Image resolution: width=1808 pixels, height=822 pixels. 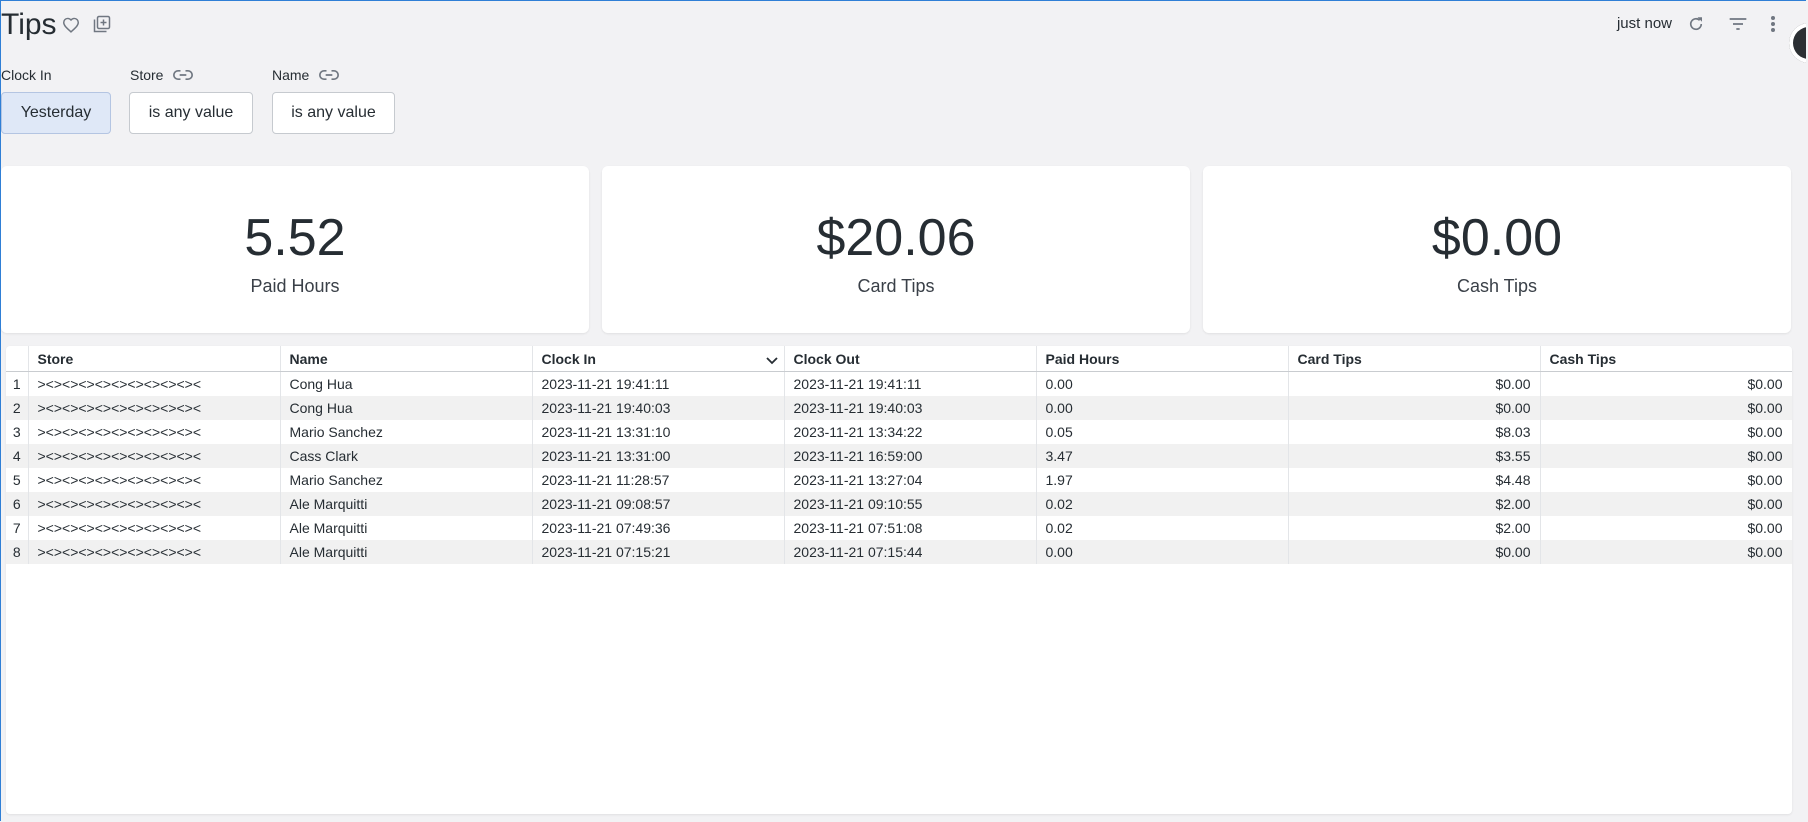 What do you see at coordinates (1162, 480) in the screenshot?
I see `cell-paid-hours: 1.97` at bounding box center [1162, 480].